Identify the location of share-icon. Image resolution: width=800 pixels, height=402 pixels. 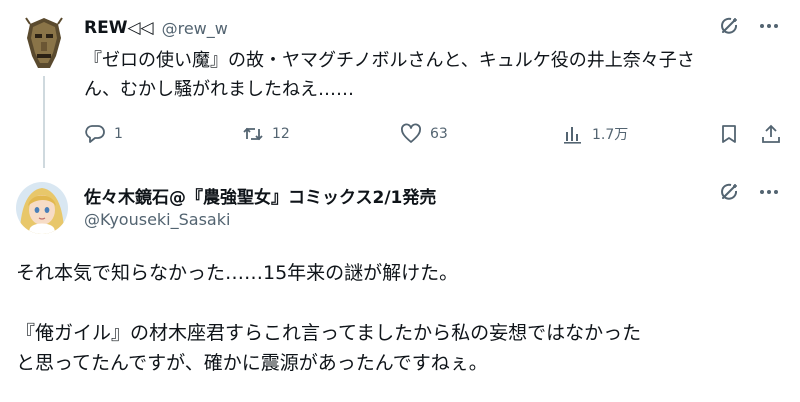
(771, 133).